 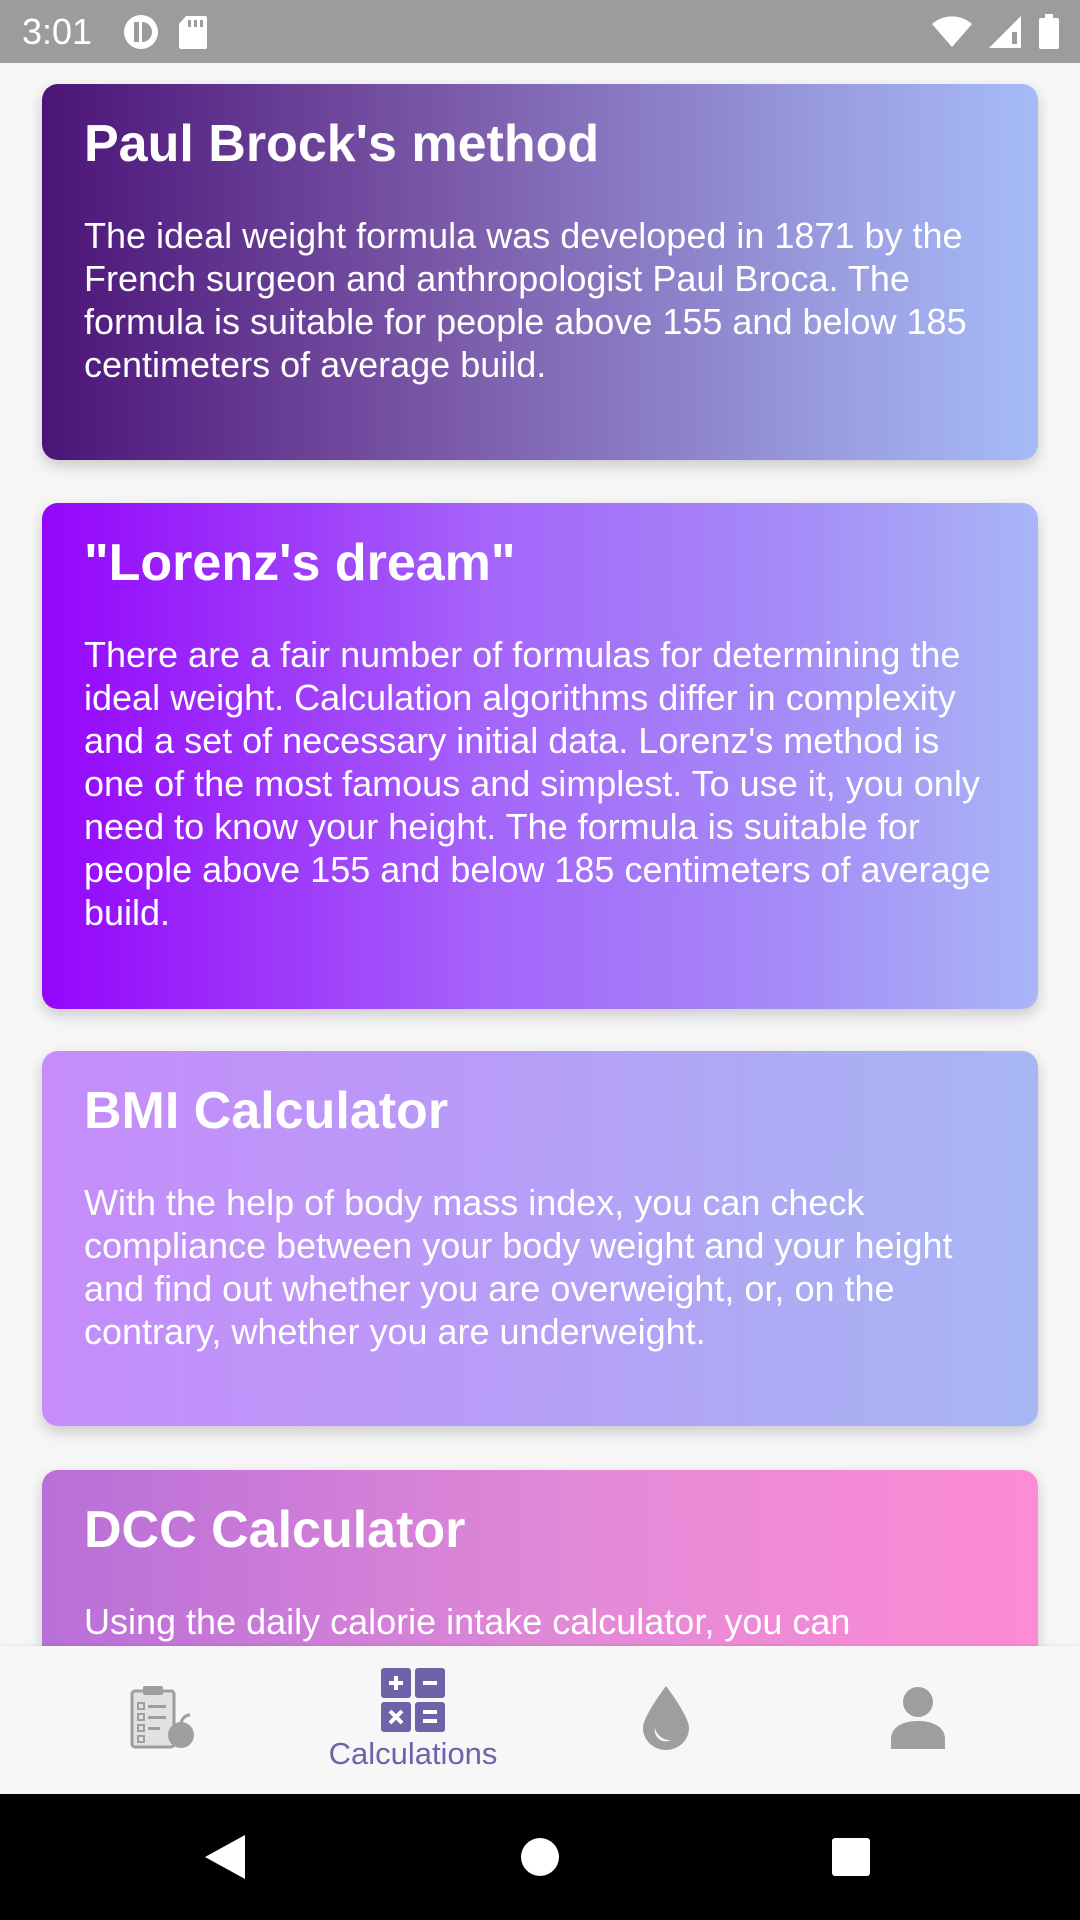 I want to click on card-title: BMI Calculator, so click(x=266, y=1111).